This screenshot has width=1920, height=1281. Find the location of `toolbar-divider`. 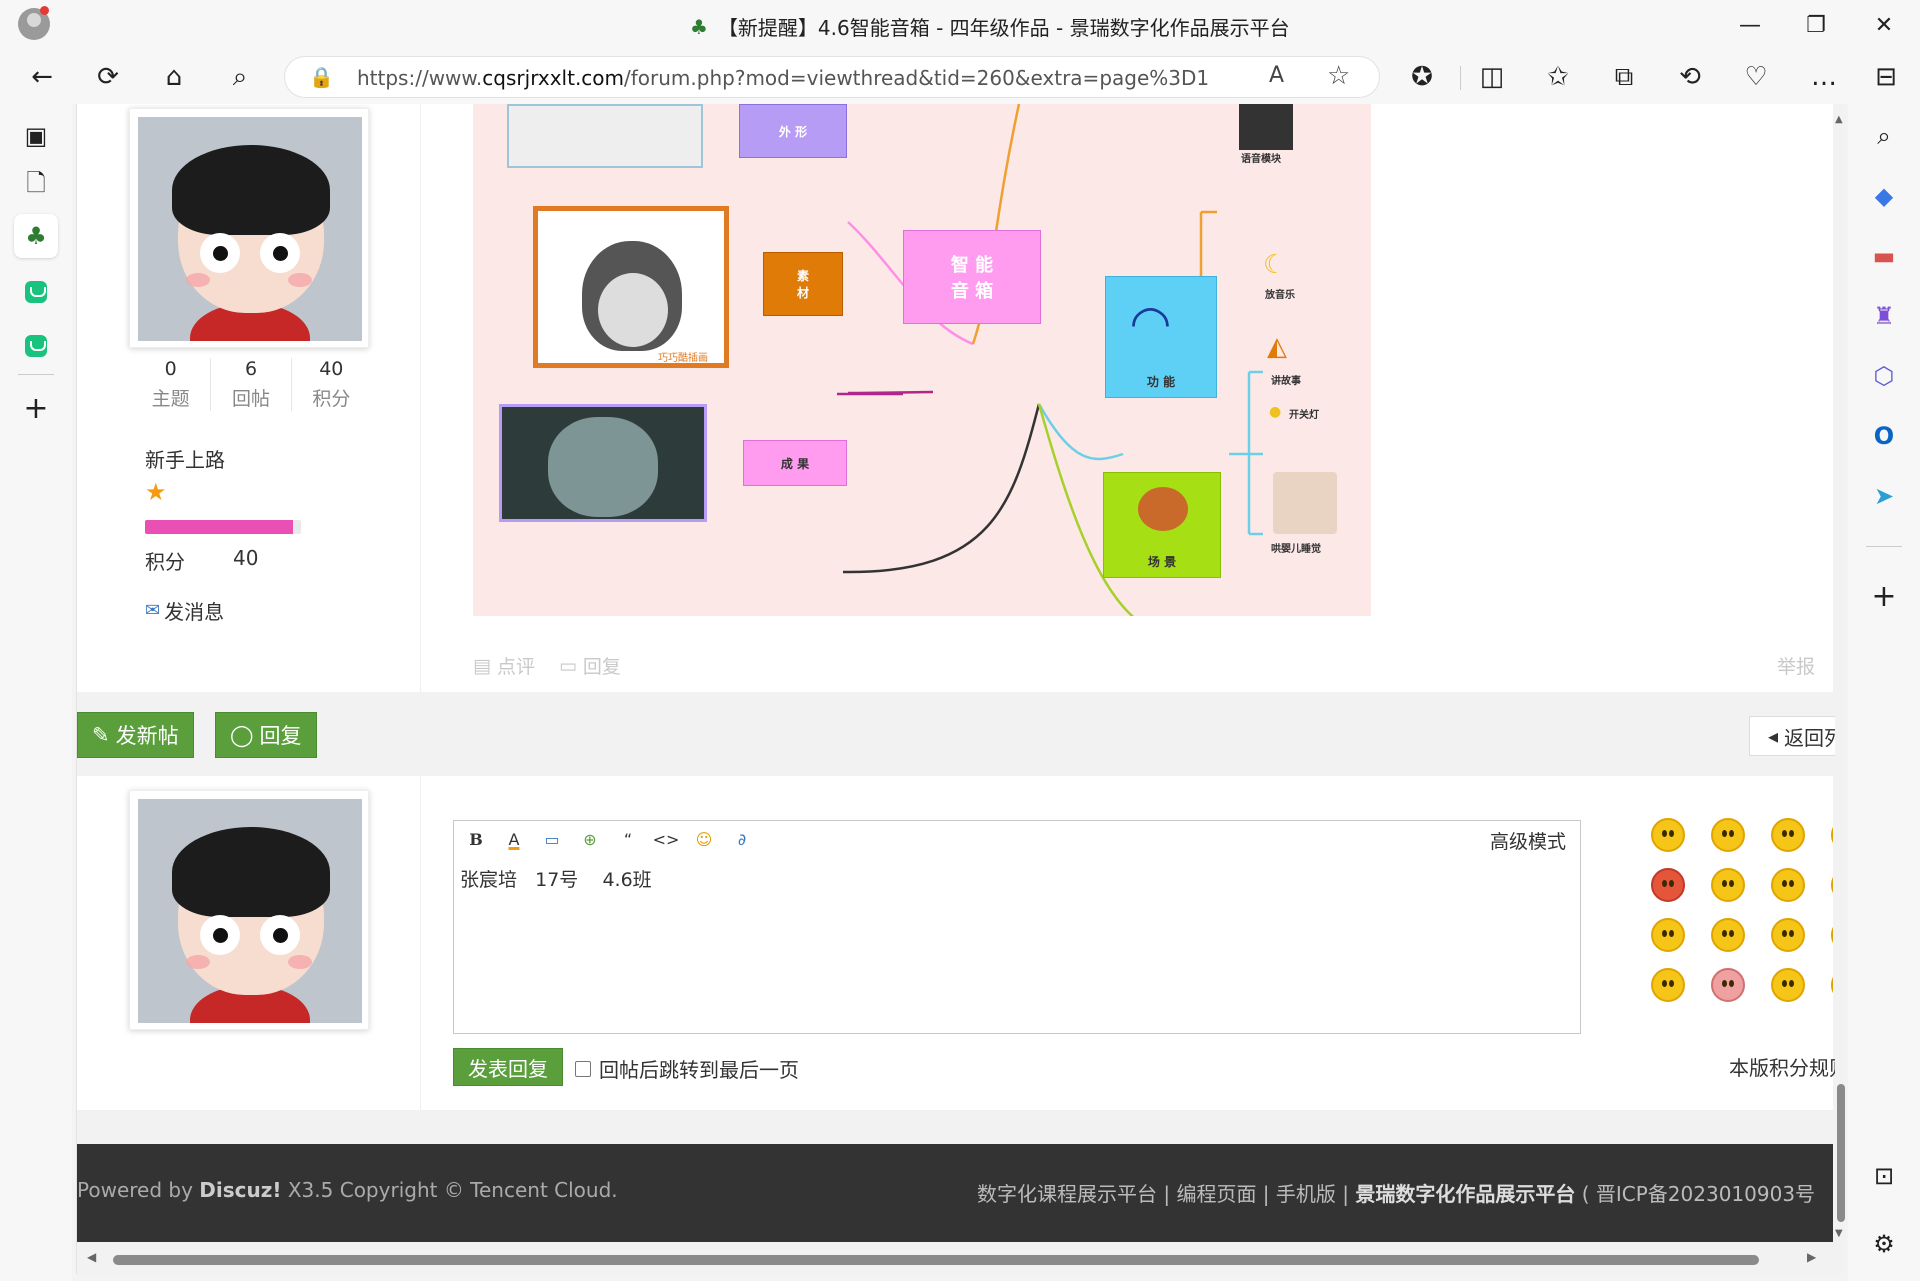

toolbar-divider is located at coordinates (1460, 78).